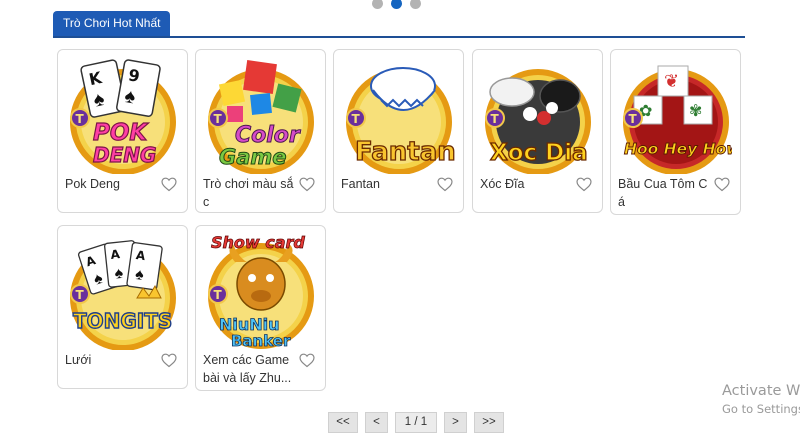  Describe the element at coordinates (78, 360) in the screenshot. I see `game-name: Lưới` at that location.